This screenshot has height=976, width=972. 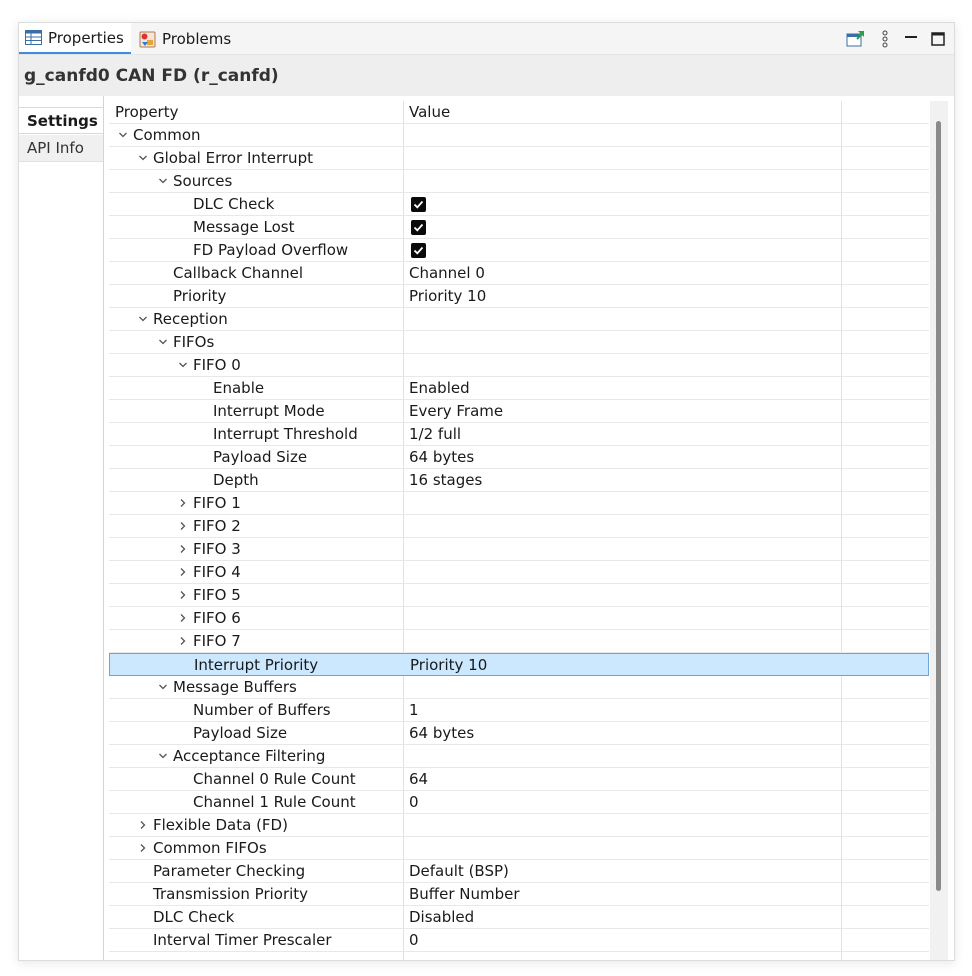 I want to click on property-row: Interrupt Mode Every Frame, so click(x=519, y=411).